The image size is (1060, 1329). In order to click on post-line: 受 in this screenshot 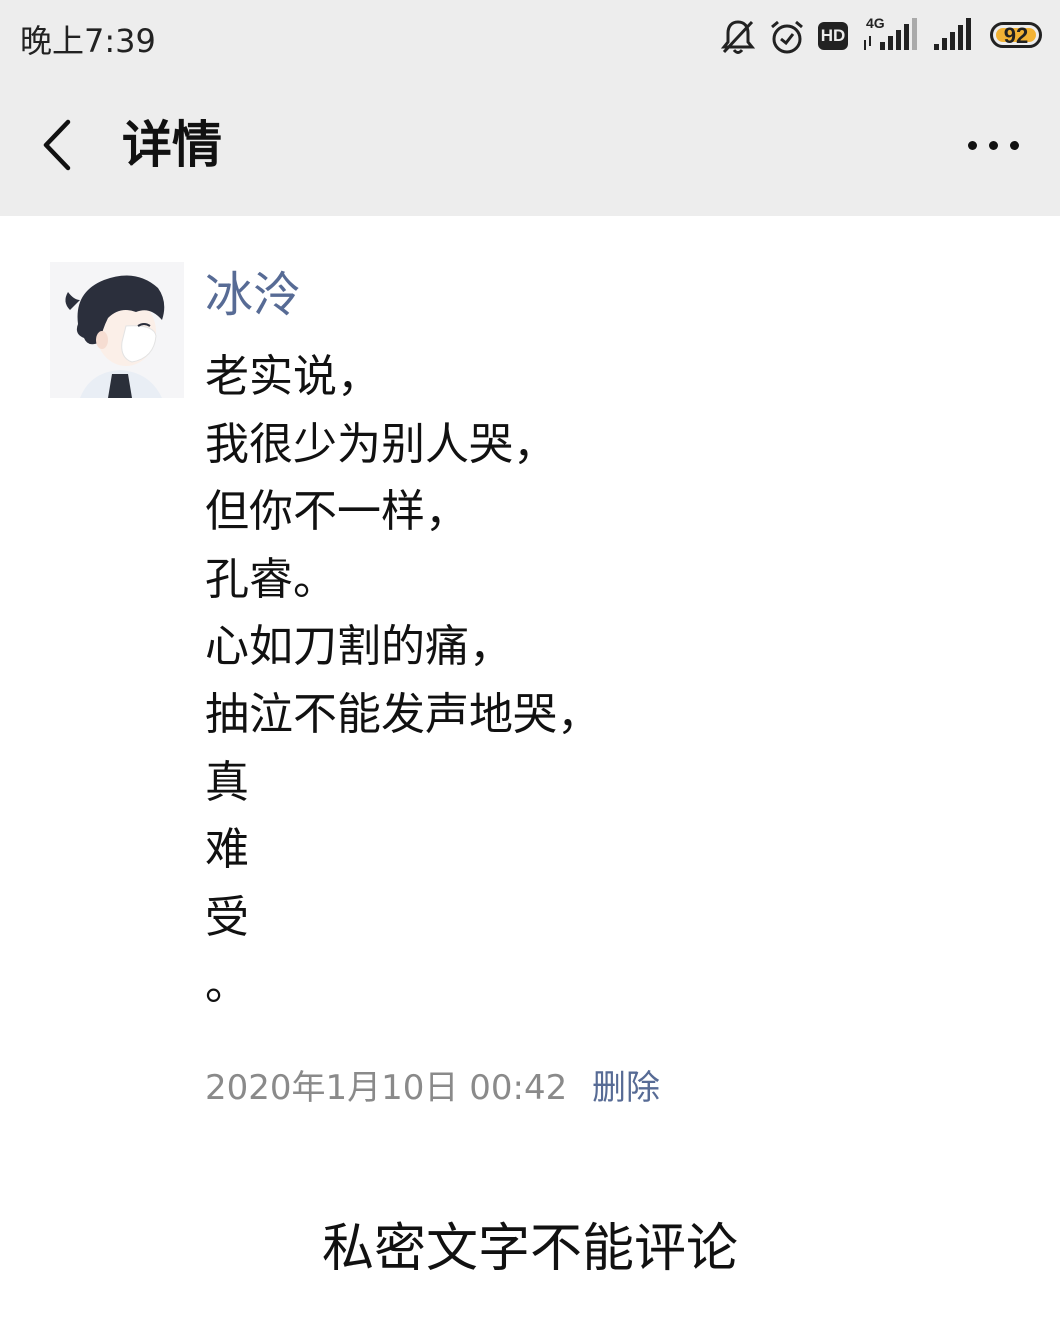, I will do `click(227, 917)`.